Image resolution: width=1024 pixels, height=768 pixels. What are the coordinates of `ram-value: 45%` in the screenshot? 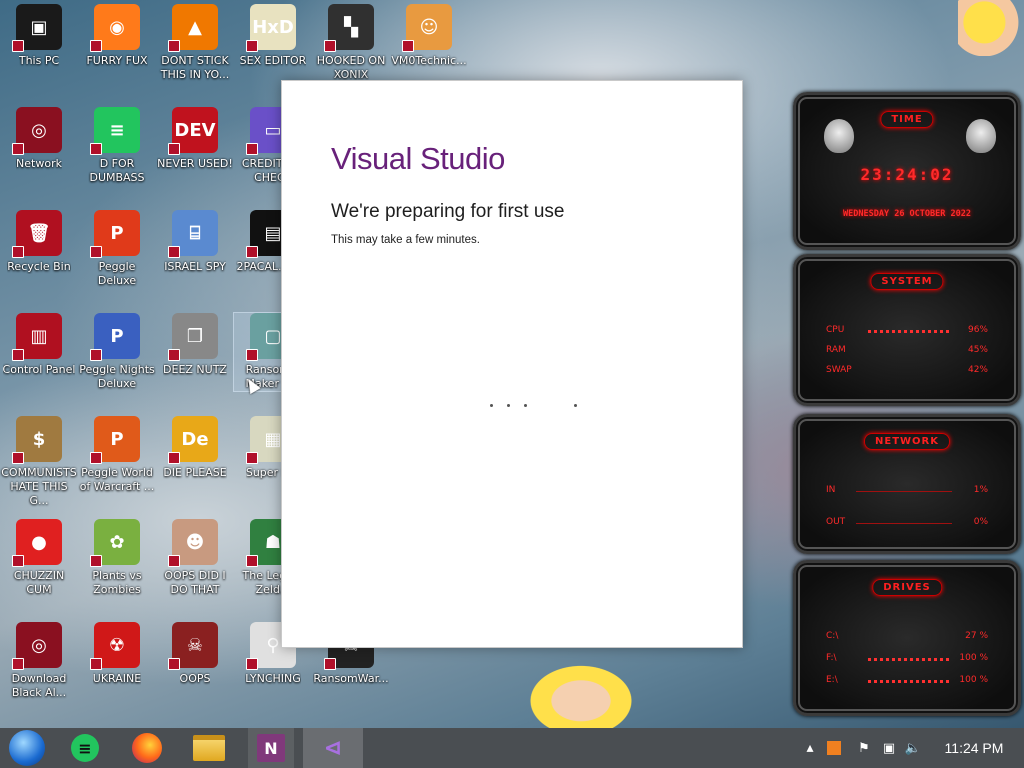 It's located at (977, 350).